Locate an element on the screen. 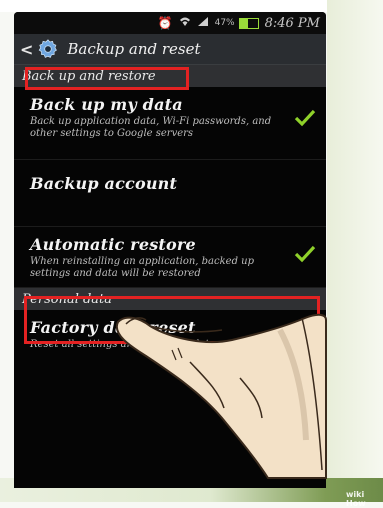 Image resolution: width=383 pixels, height=508 pixels. status-bar: ⏰ 47% 8:46 PM is located at coordinates (170, 23).